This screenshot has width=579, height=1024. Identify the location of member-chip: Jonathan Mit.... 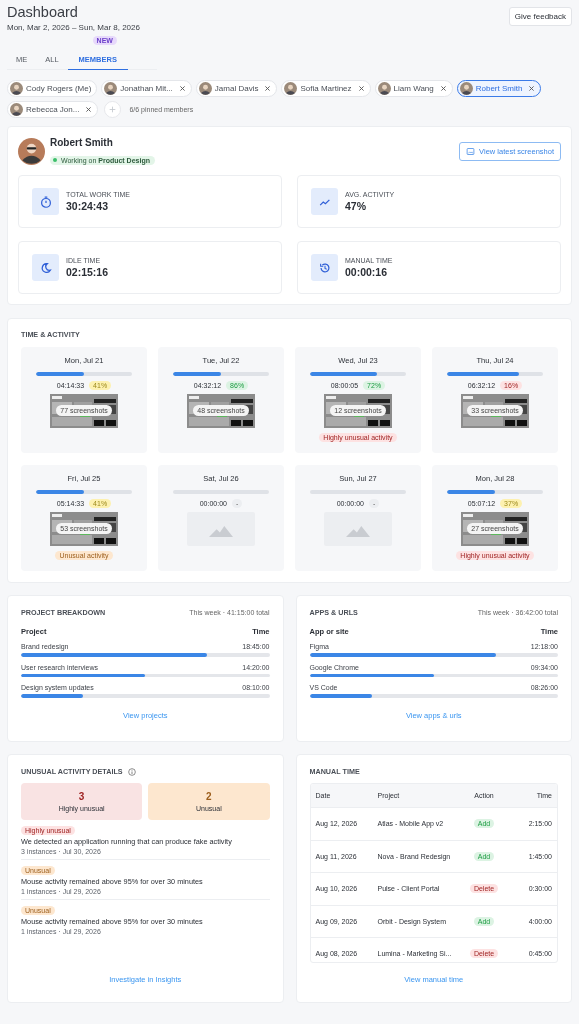
(146, 88).